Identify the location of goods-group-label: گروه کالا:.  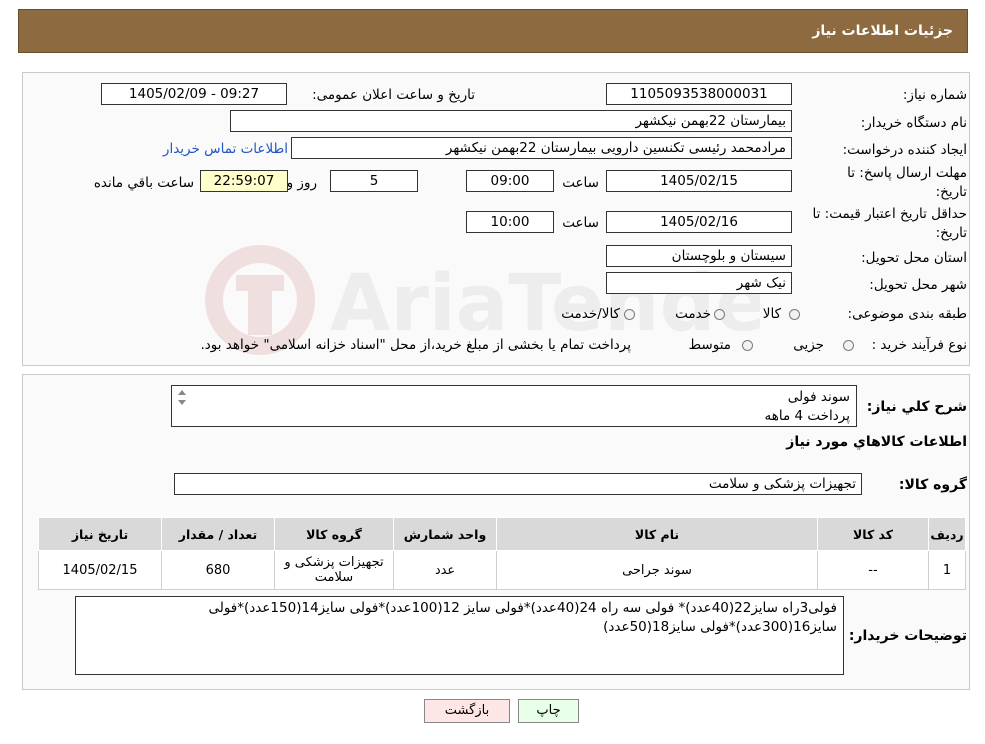
(932, 485).